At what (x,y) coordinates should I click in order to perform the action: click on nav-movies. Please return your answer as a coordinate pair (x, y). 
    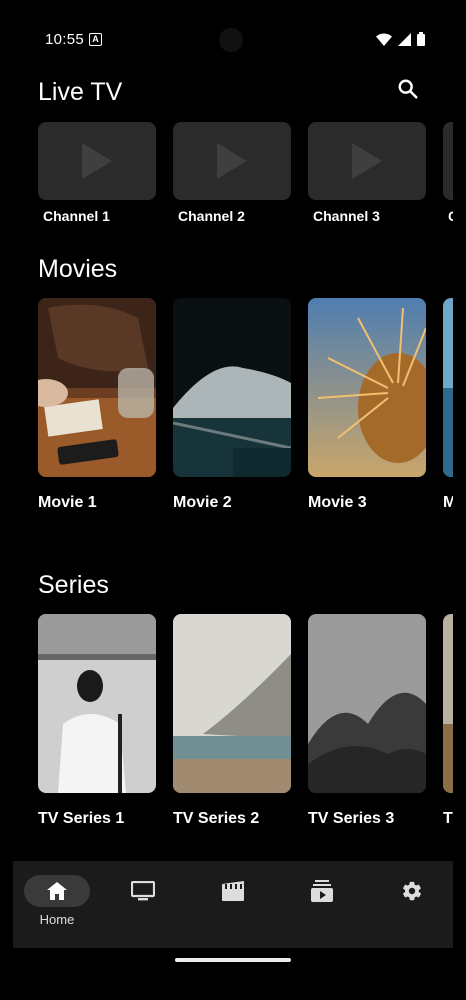
    Looking at the image, I should click on (233, 904).